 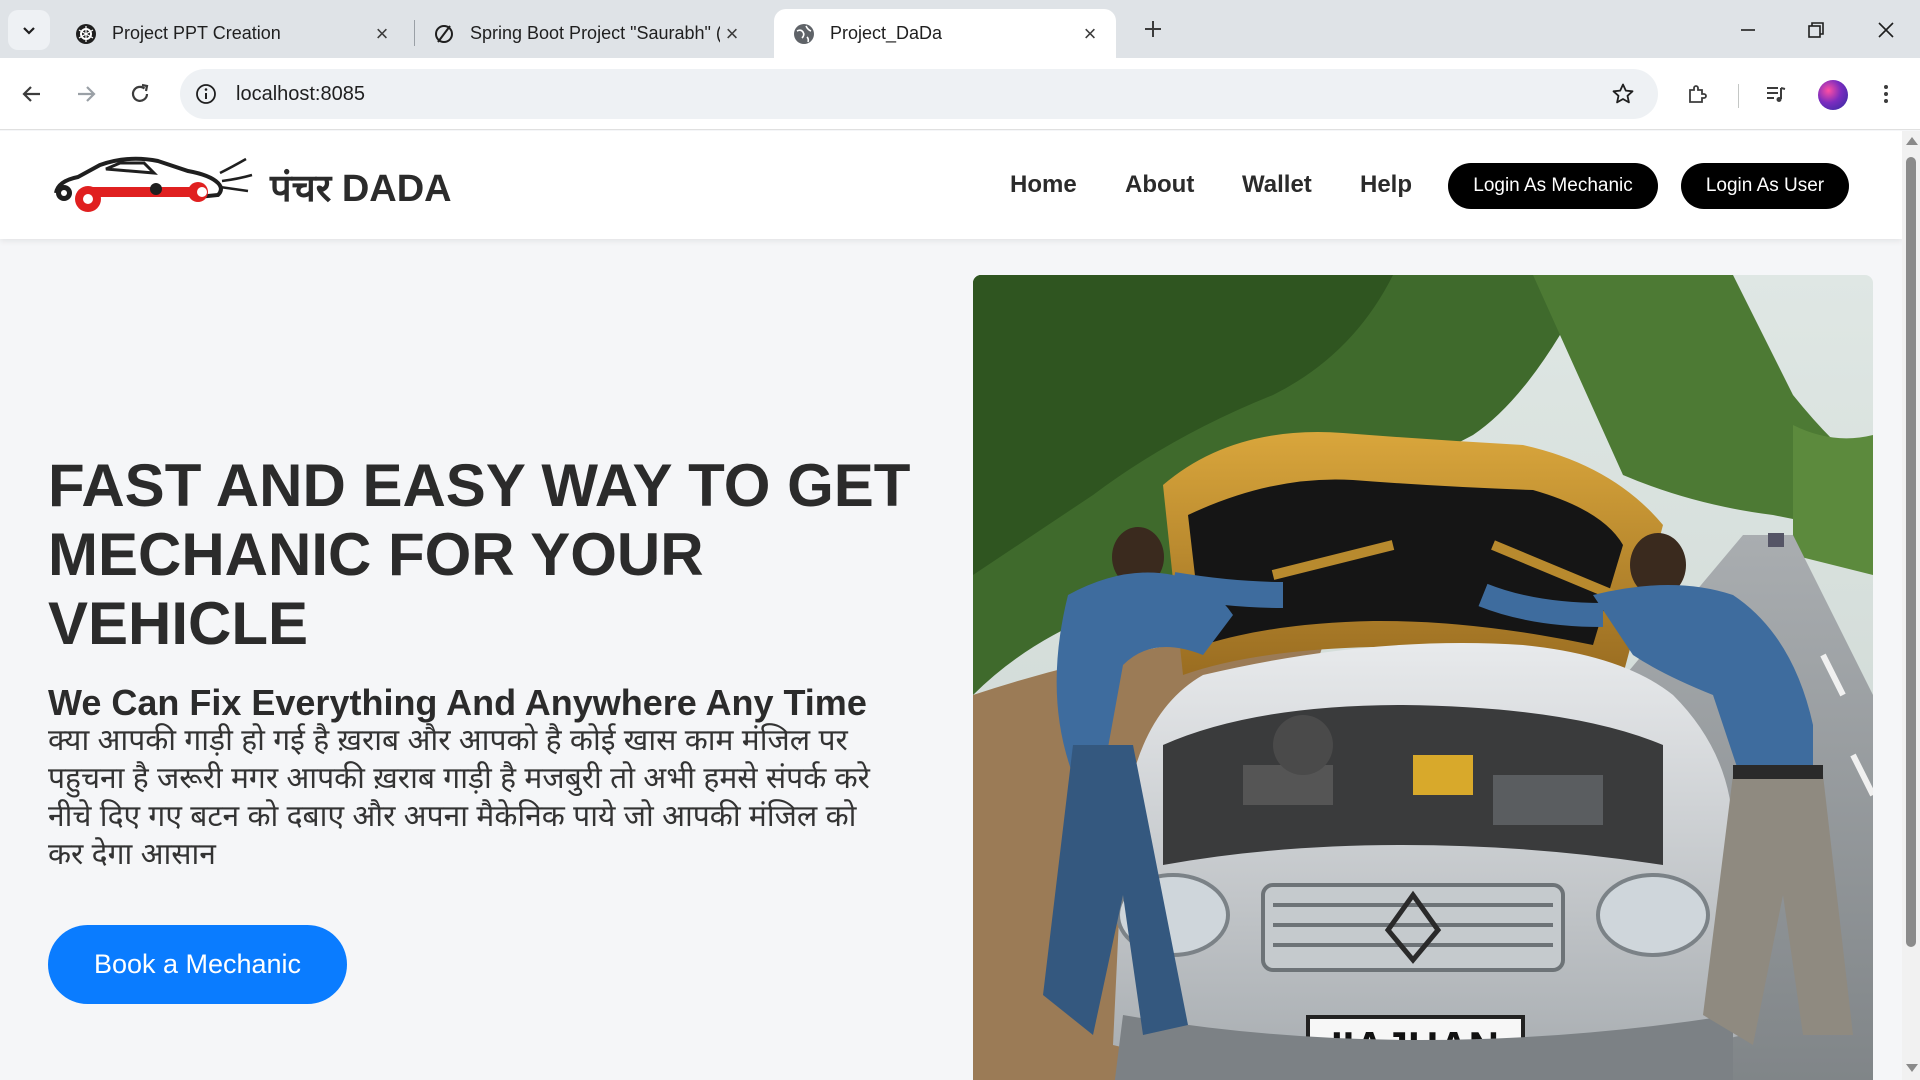 I want to click on mechanic-car-logo, so click(x=151, y=185).